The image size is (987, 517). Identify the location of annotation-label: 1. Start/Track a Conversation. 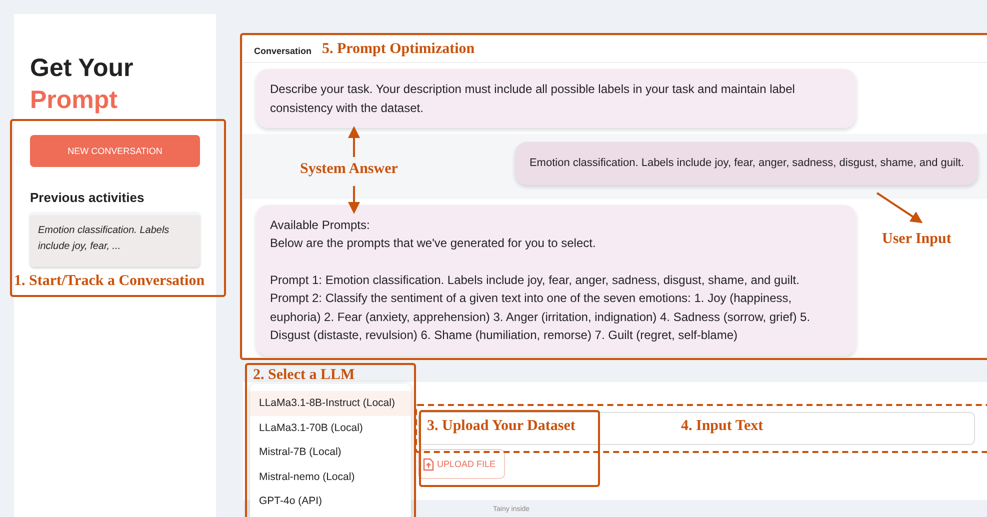
(109, 281).